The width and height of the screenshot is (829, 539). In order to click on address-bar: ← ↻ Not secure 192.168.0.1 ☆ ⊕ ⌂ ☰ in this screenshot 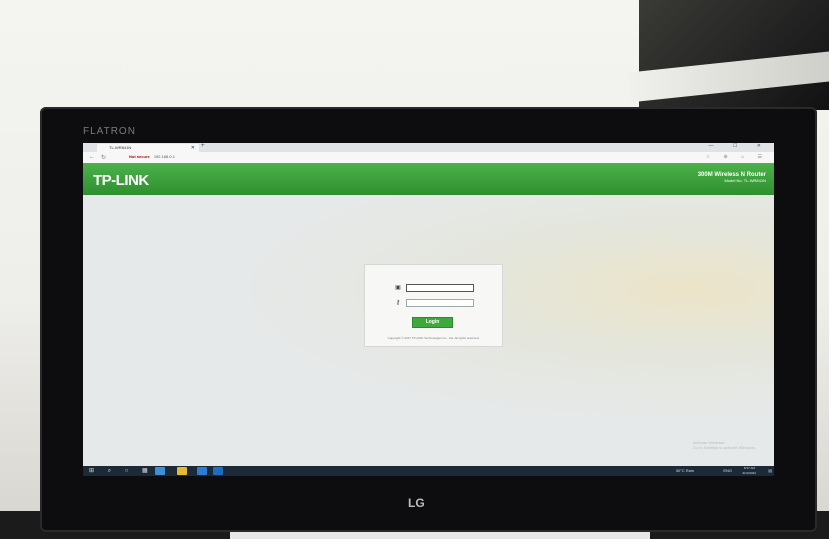, I will do `click(428, 157)`.